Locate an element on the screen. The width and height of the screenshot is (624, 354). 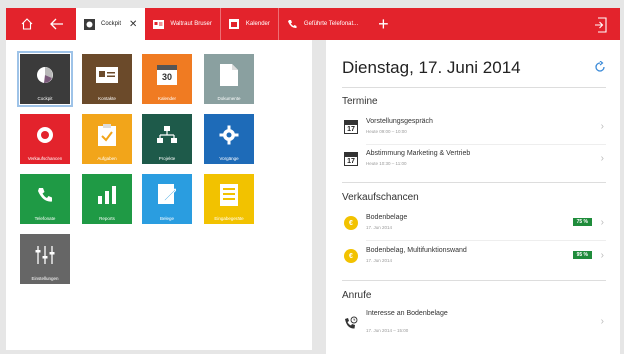
tile-label: Kalender is located at coordinates (166, 98).